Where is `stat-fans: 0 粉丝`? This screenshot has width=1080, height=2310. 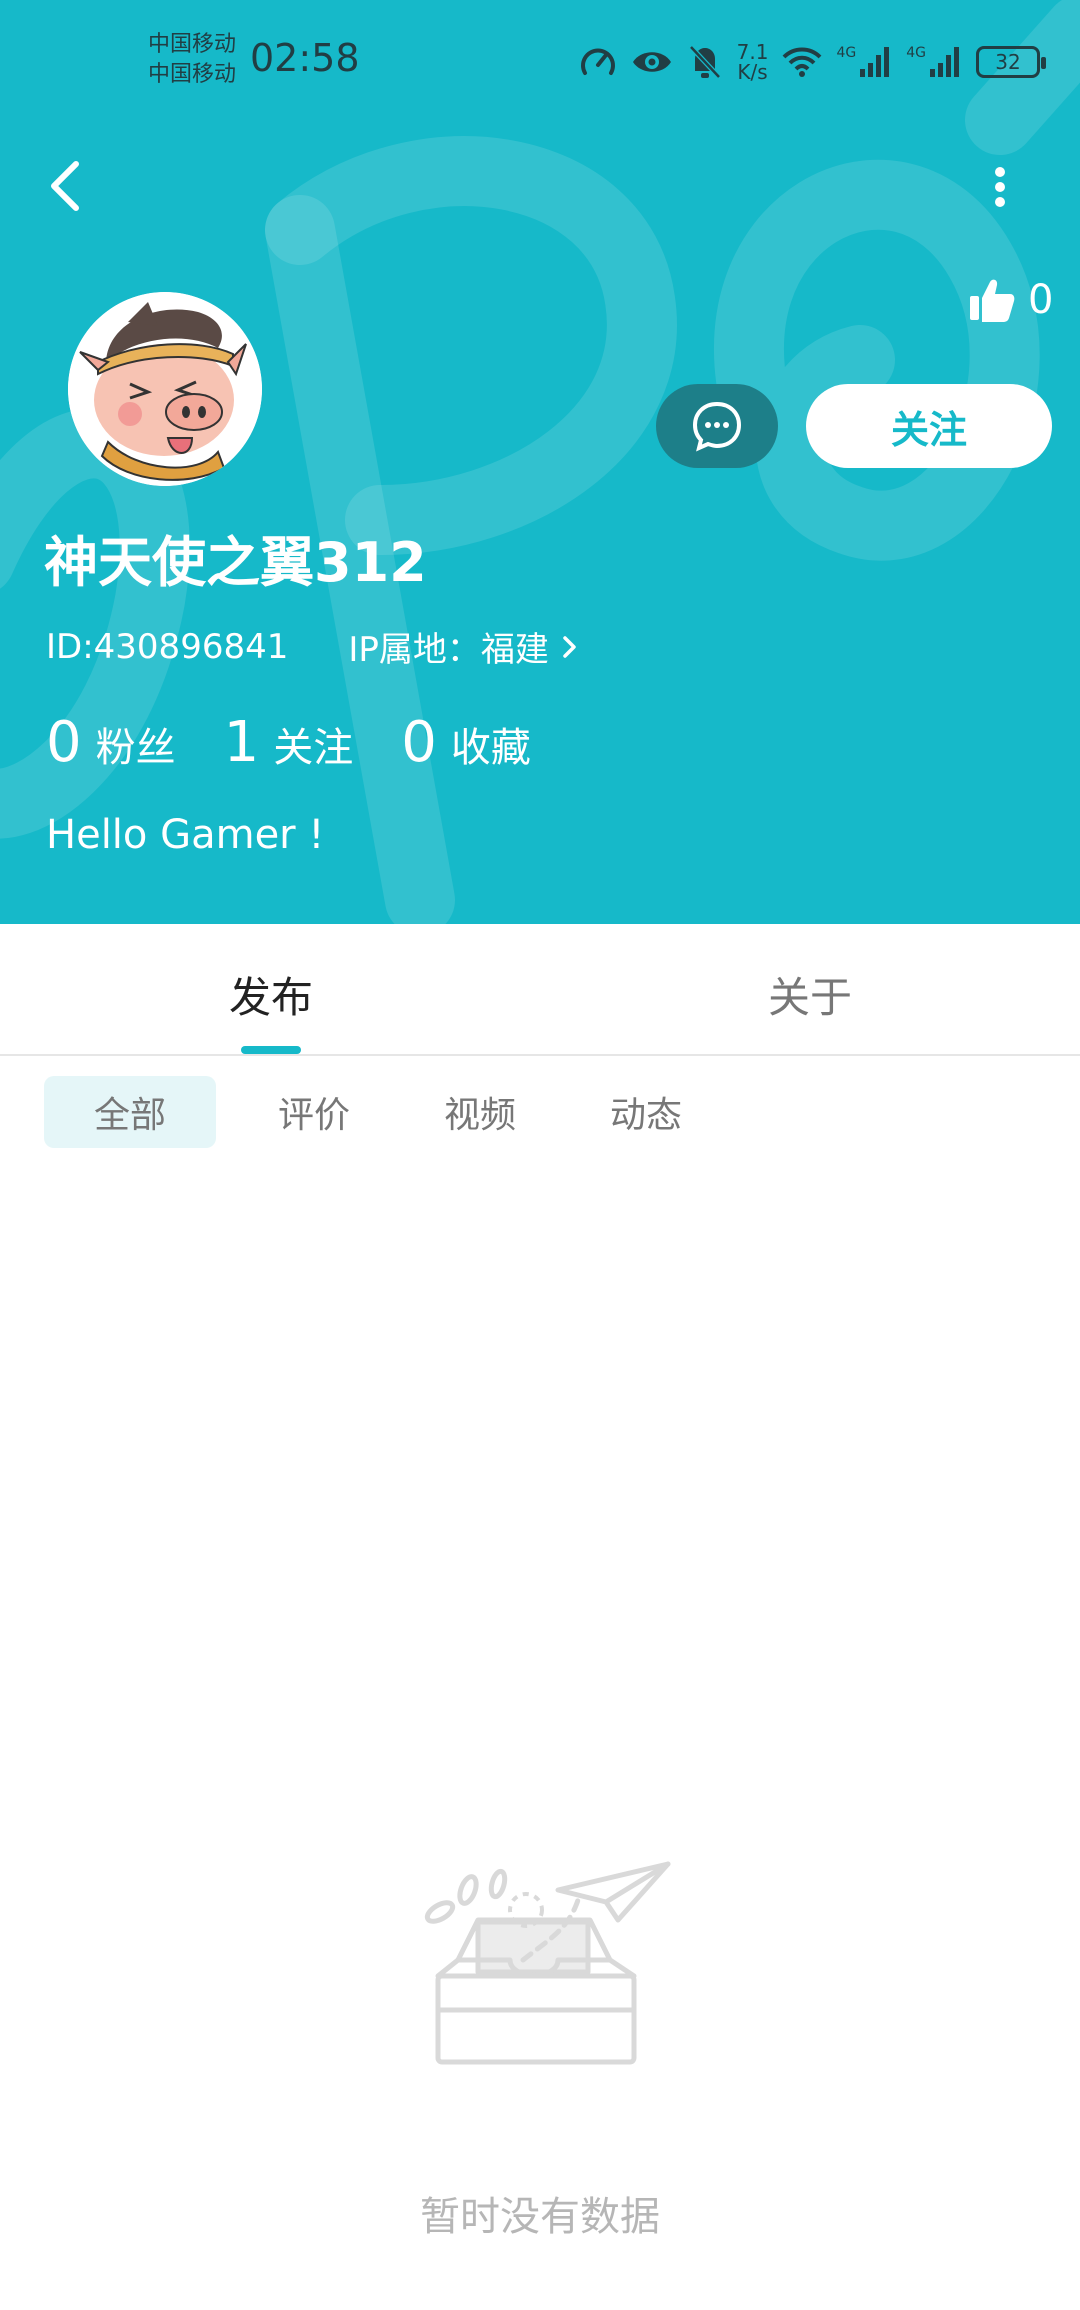
stat-fans: 0 粉丝 is located at coordinates (111, 742).